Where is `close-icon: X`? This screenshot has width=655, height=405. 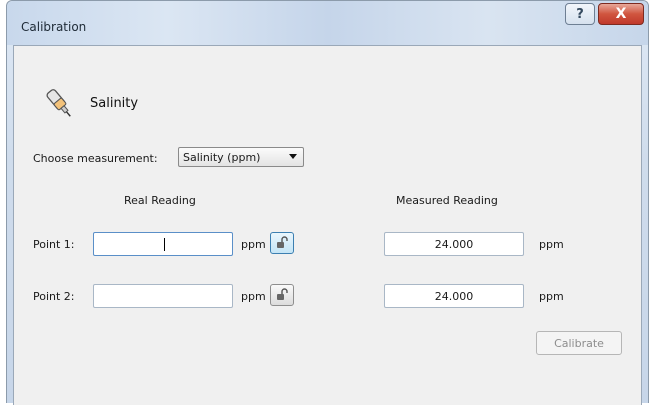 close-icon: X is located at coordinates (621, 14).